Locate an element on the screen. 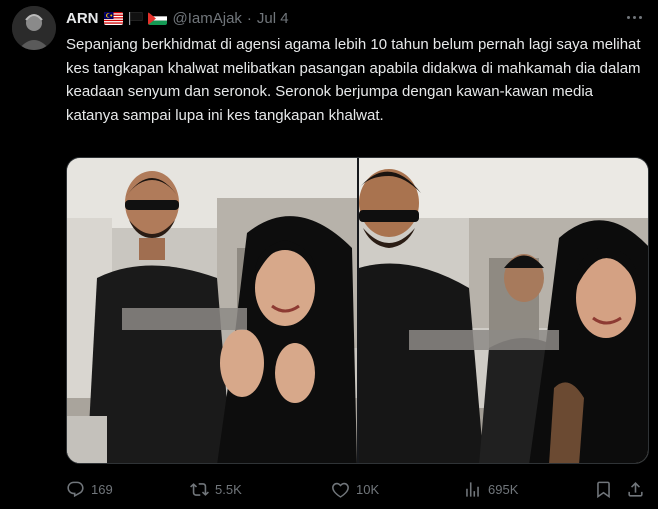 This screenshot has width=658, height=509. bookmark-button is located at coordinates (603, 489).